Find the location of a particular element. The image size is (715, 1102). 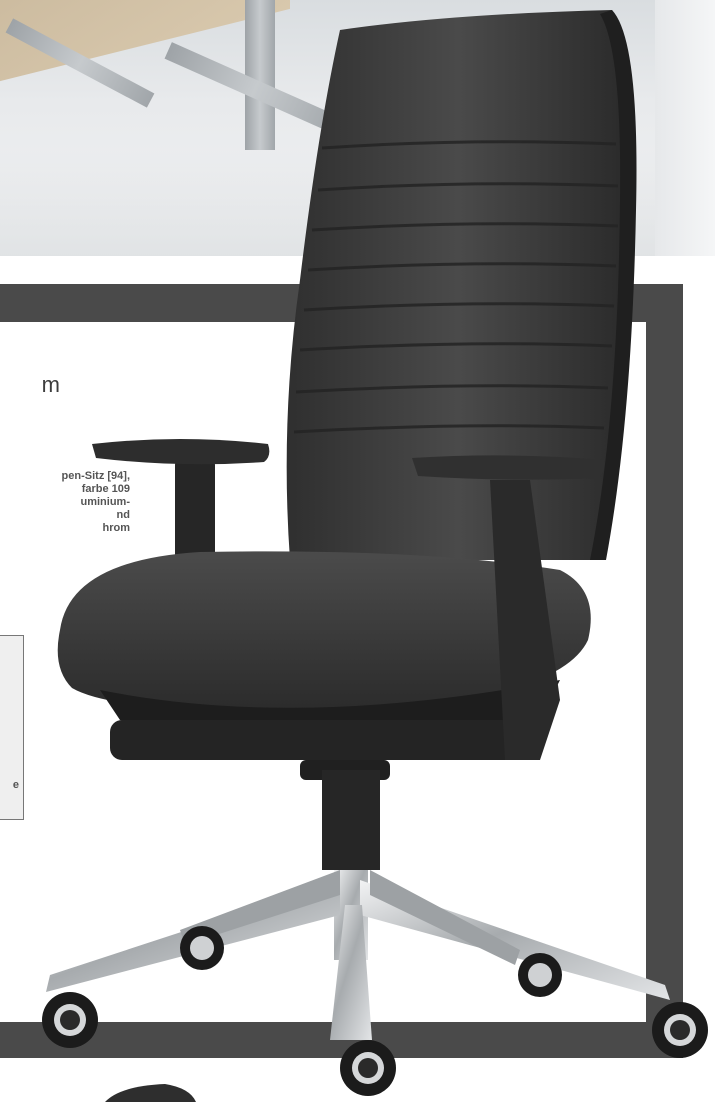

chair-mechanism is located at coordinates (320, 750).